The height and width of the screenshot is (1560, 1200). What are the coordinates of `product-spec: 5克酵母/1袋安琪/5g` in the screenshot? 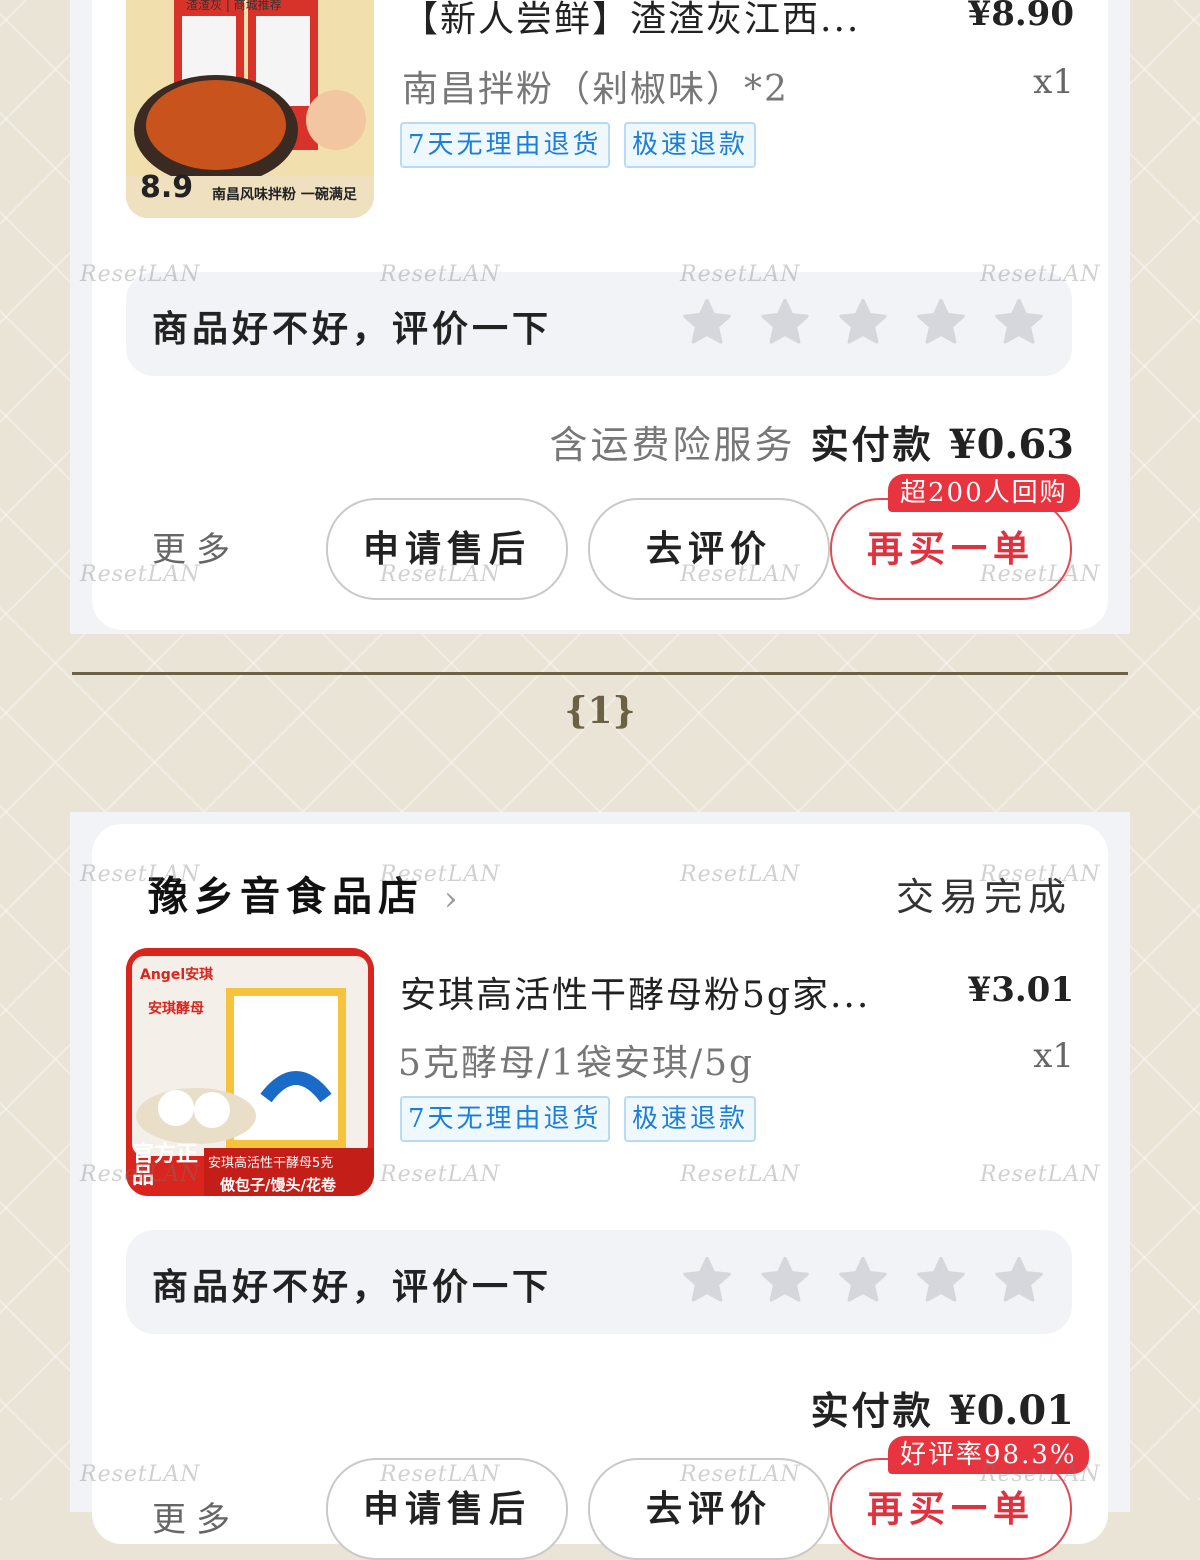 It's located at (576, 1063).